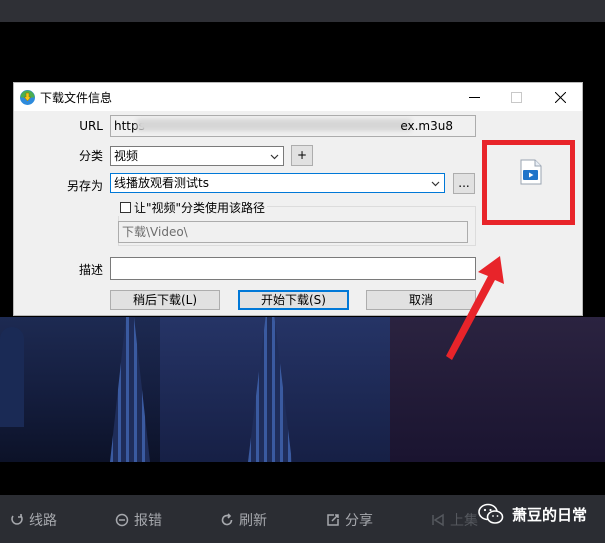 This screenshot has height=543, width=605. I want to click on maximize-button, so click(516, 97).